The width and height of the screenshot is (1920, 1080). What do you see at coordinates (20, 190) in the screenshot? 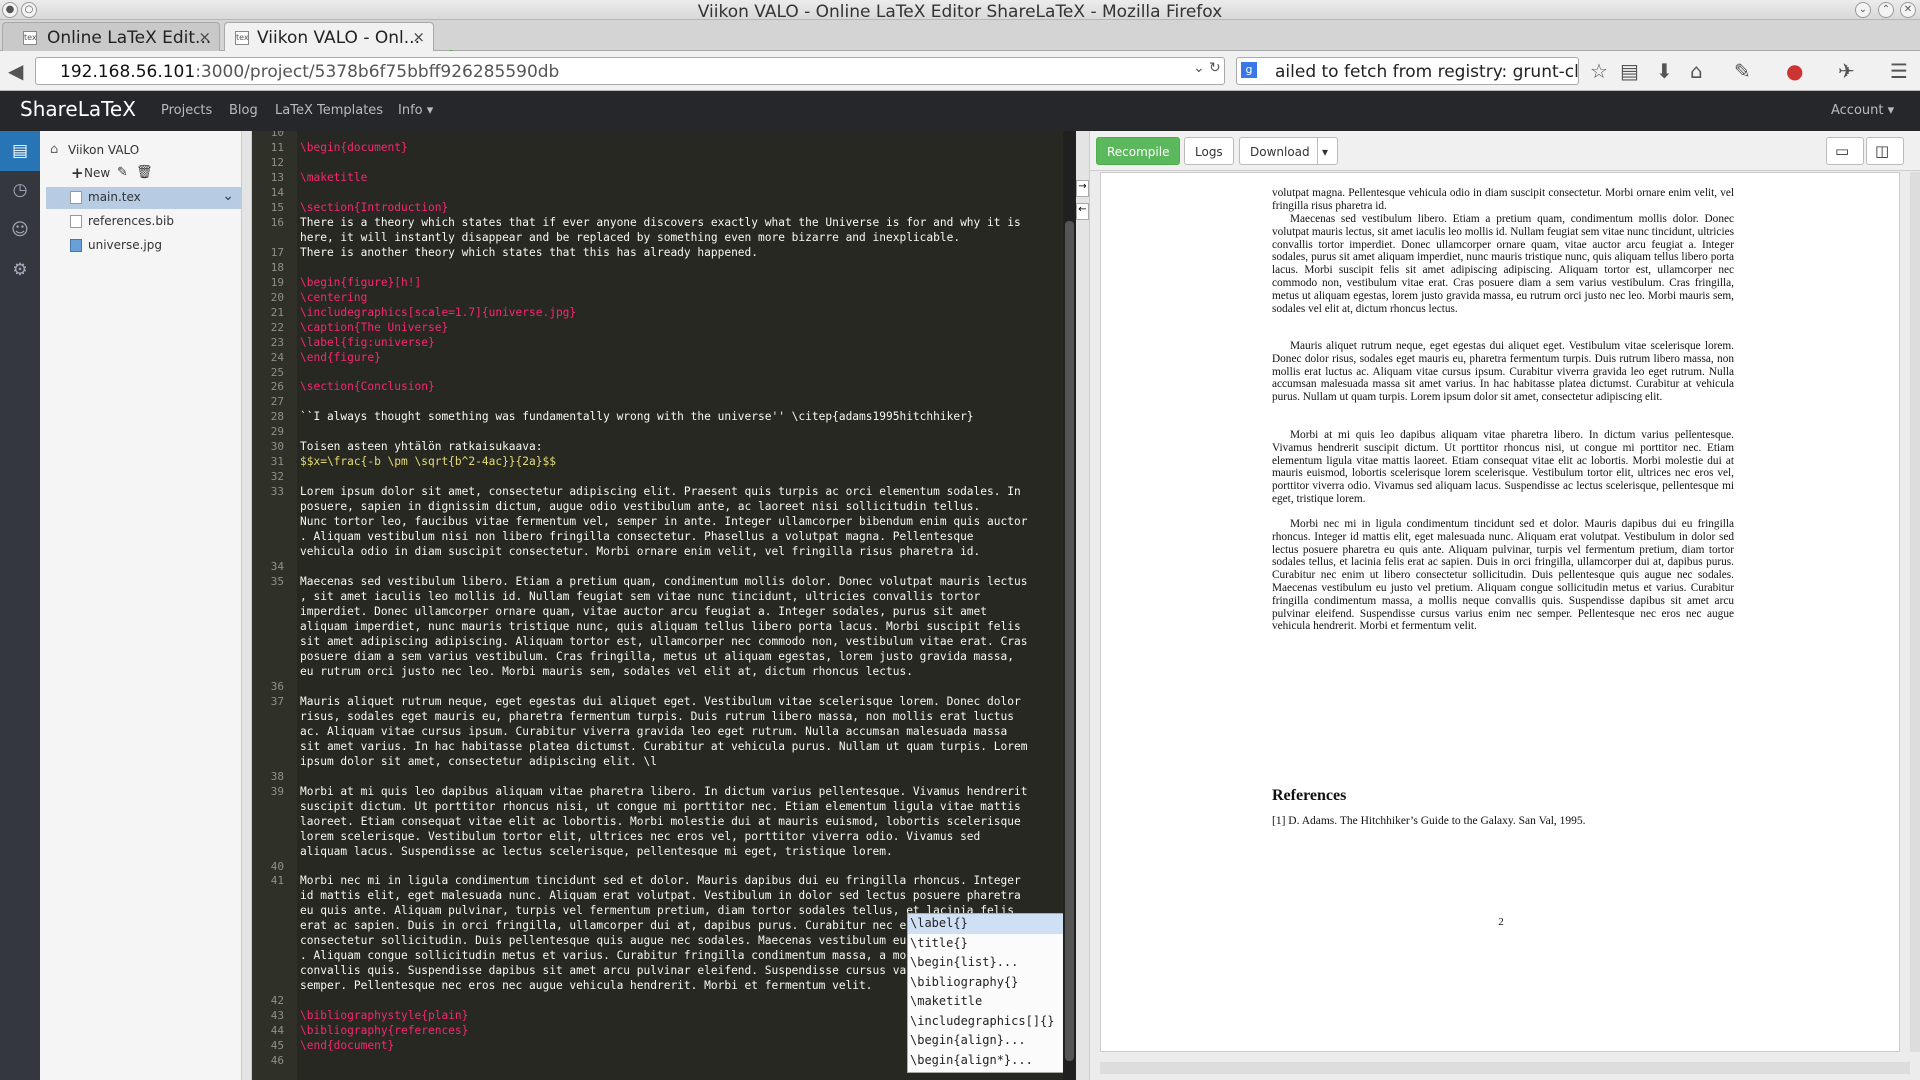
I see `history-icon: ◷` at bounding box center [20, 190].